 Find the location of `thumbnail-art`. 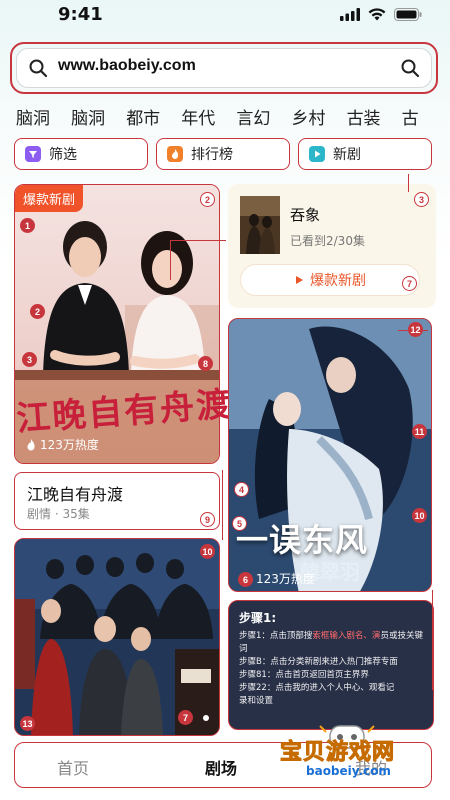

thumbnail-art is located at coordinates (260, 225).